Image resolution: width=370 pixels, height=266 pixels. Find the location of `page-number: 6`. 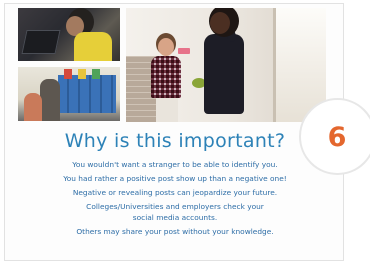

page-number: 6 is located at coordinates (337, 137).